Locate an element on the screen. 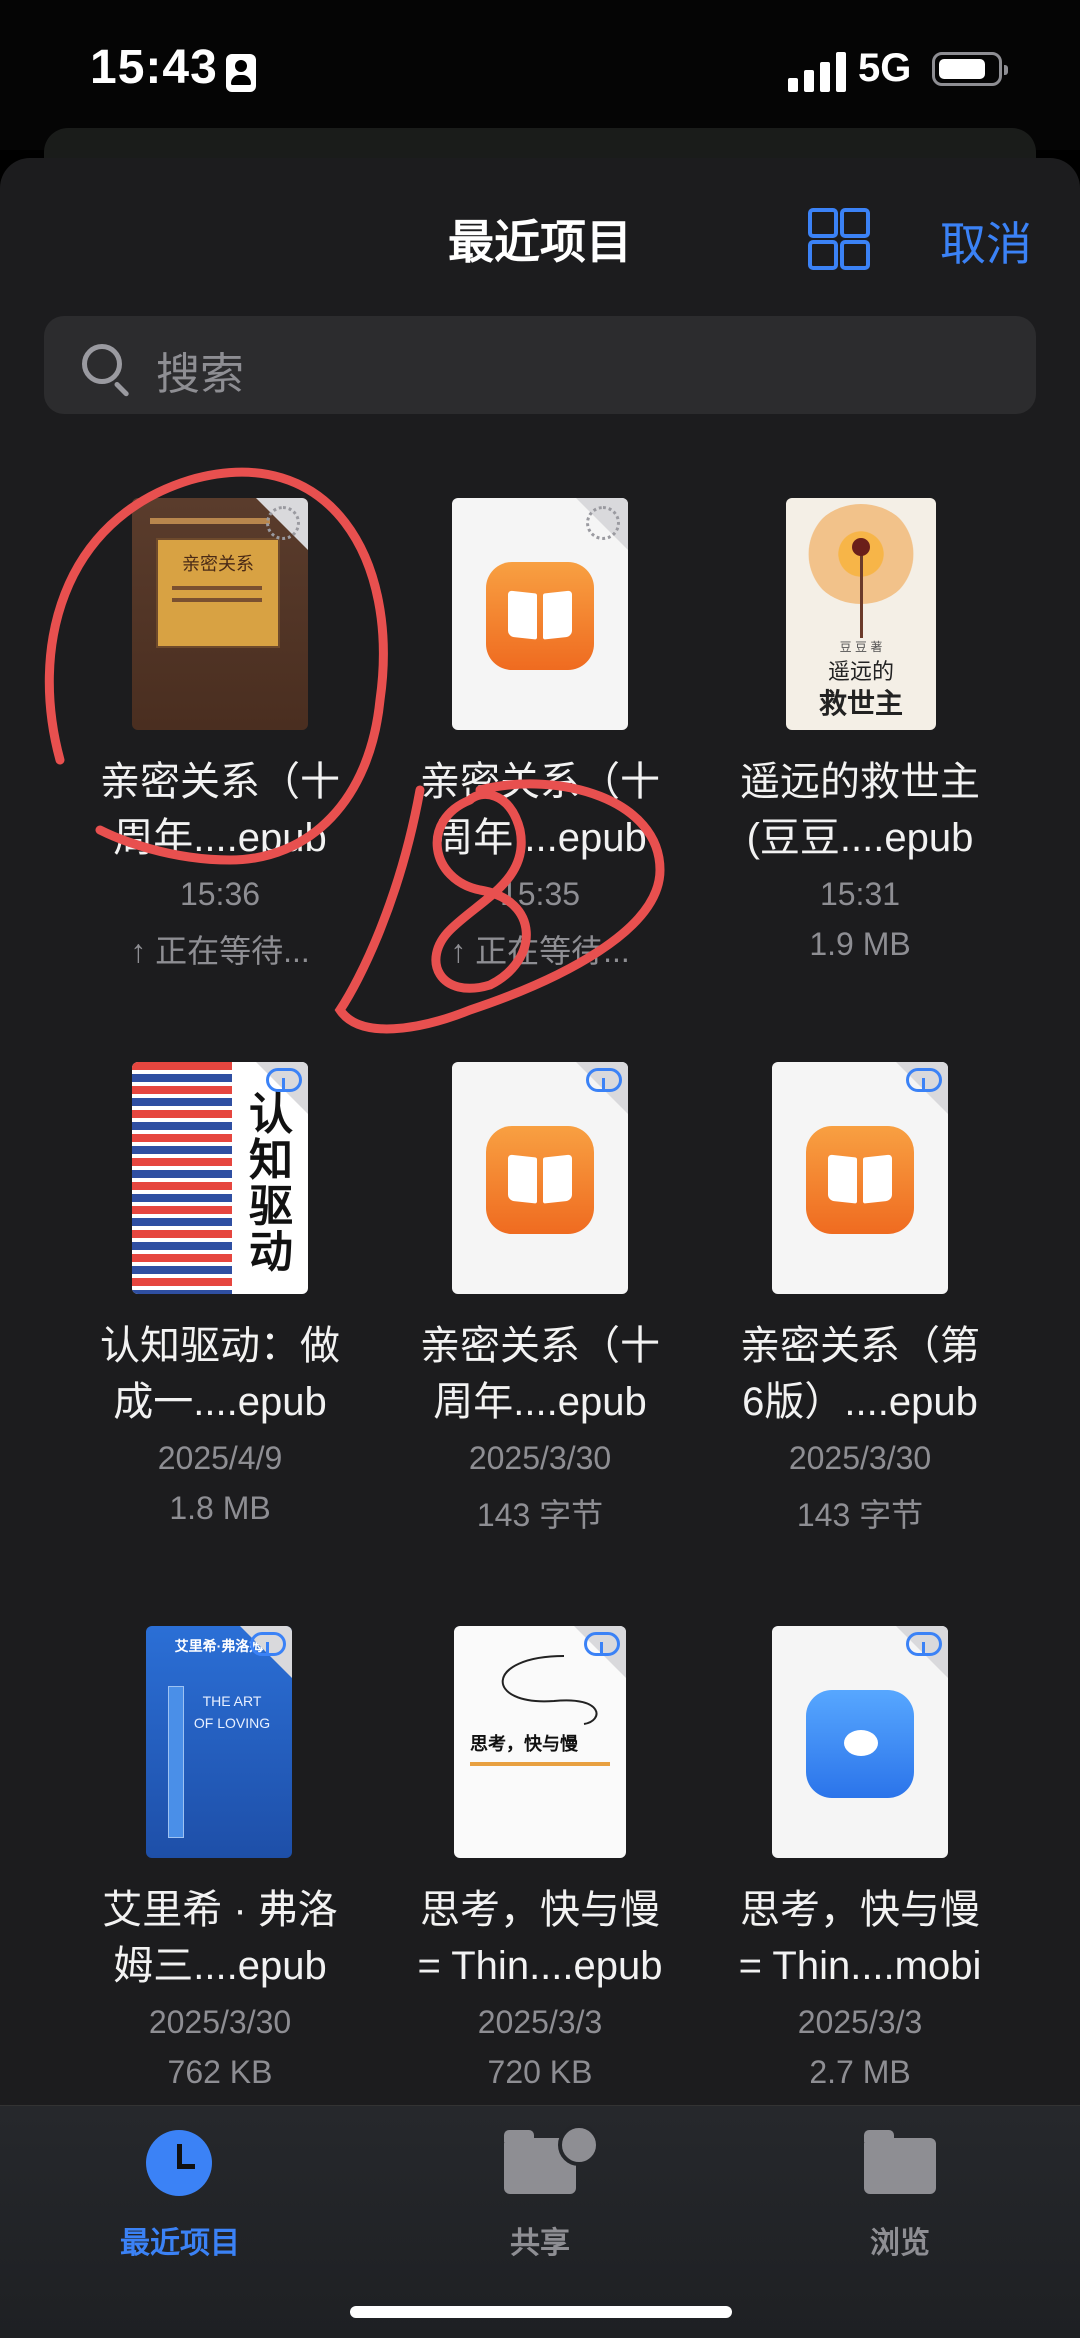 Image resolution: width=1080 pixels, height=2338 pixels. network-type: 5G is located at coordinates (885, 68).